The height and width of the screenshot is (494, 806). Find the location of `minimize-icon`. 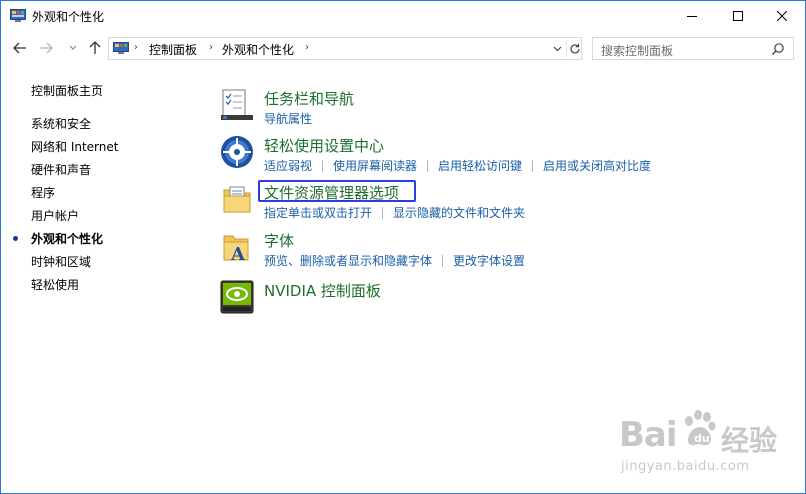

minimize-icon is located at coordinates (692, 16).